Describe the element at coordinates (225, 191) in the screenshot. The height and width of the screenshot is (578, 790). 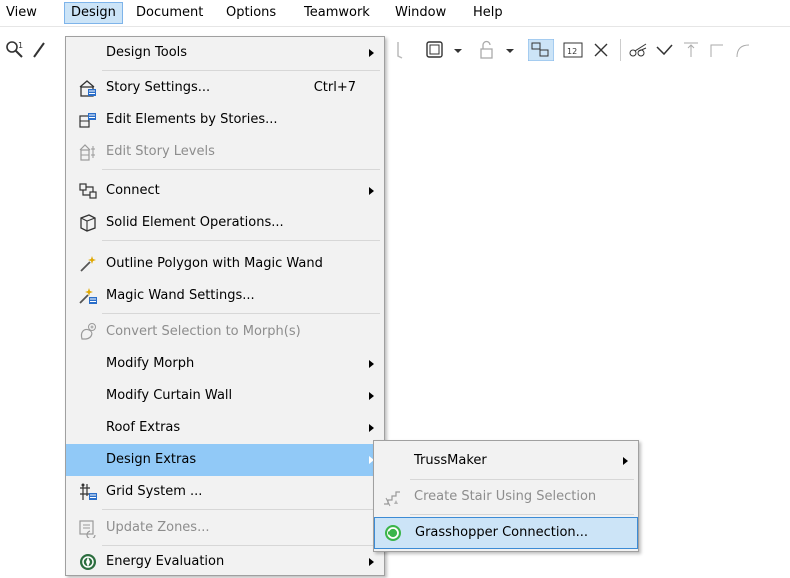
I see `menu-item-connect: Connect` at that location.